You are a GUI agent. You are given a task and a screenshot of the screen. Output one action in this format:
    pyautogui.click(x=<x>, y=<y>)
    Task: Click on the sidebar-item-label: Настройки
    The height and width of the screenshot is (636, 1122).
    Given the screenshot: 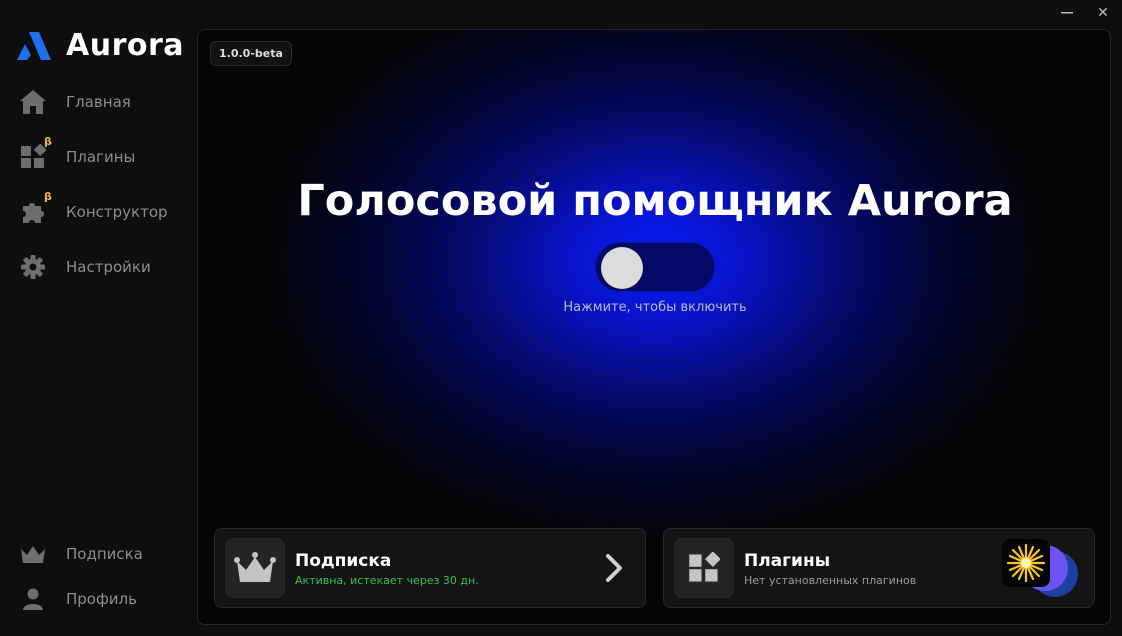 What is the action you would take?
    pyautogui.click(x=108, y=266)
    